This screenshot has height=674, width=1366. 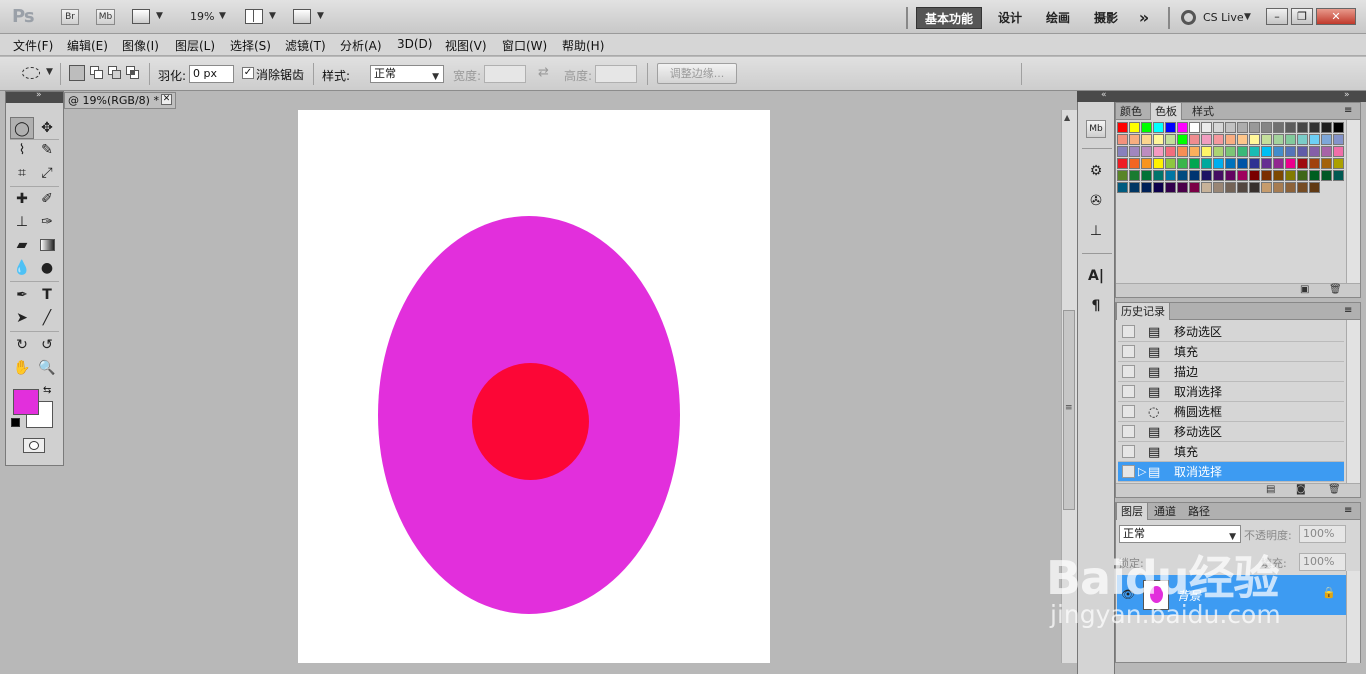 I want to click on menu-filter: 滤镜(T), so click(x=305, y=45).